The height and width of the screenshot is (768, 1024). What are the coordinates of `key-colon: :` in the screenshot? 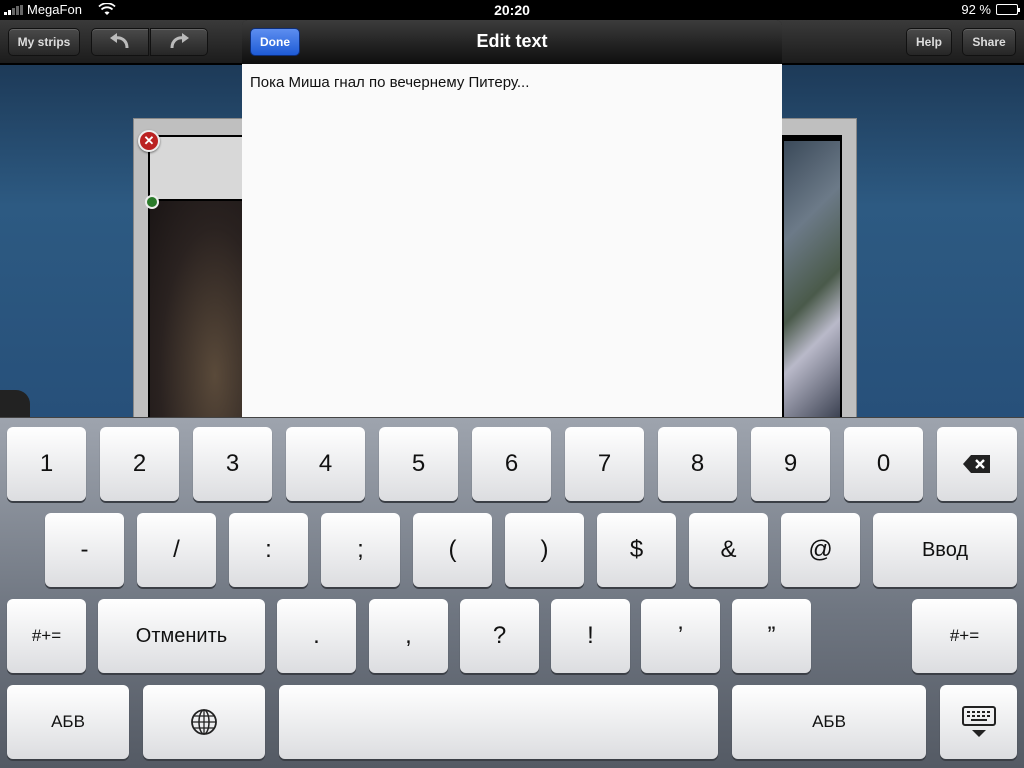 It's located at (268, 550).